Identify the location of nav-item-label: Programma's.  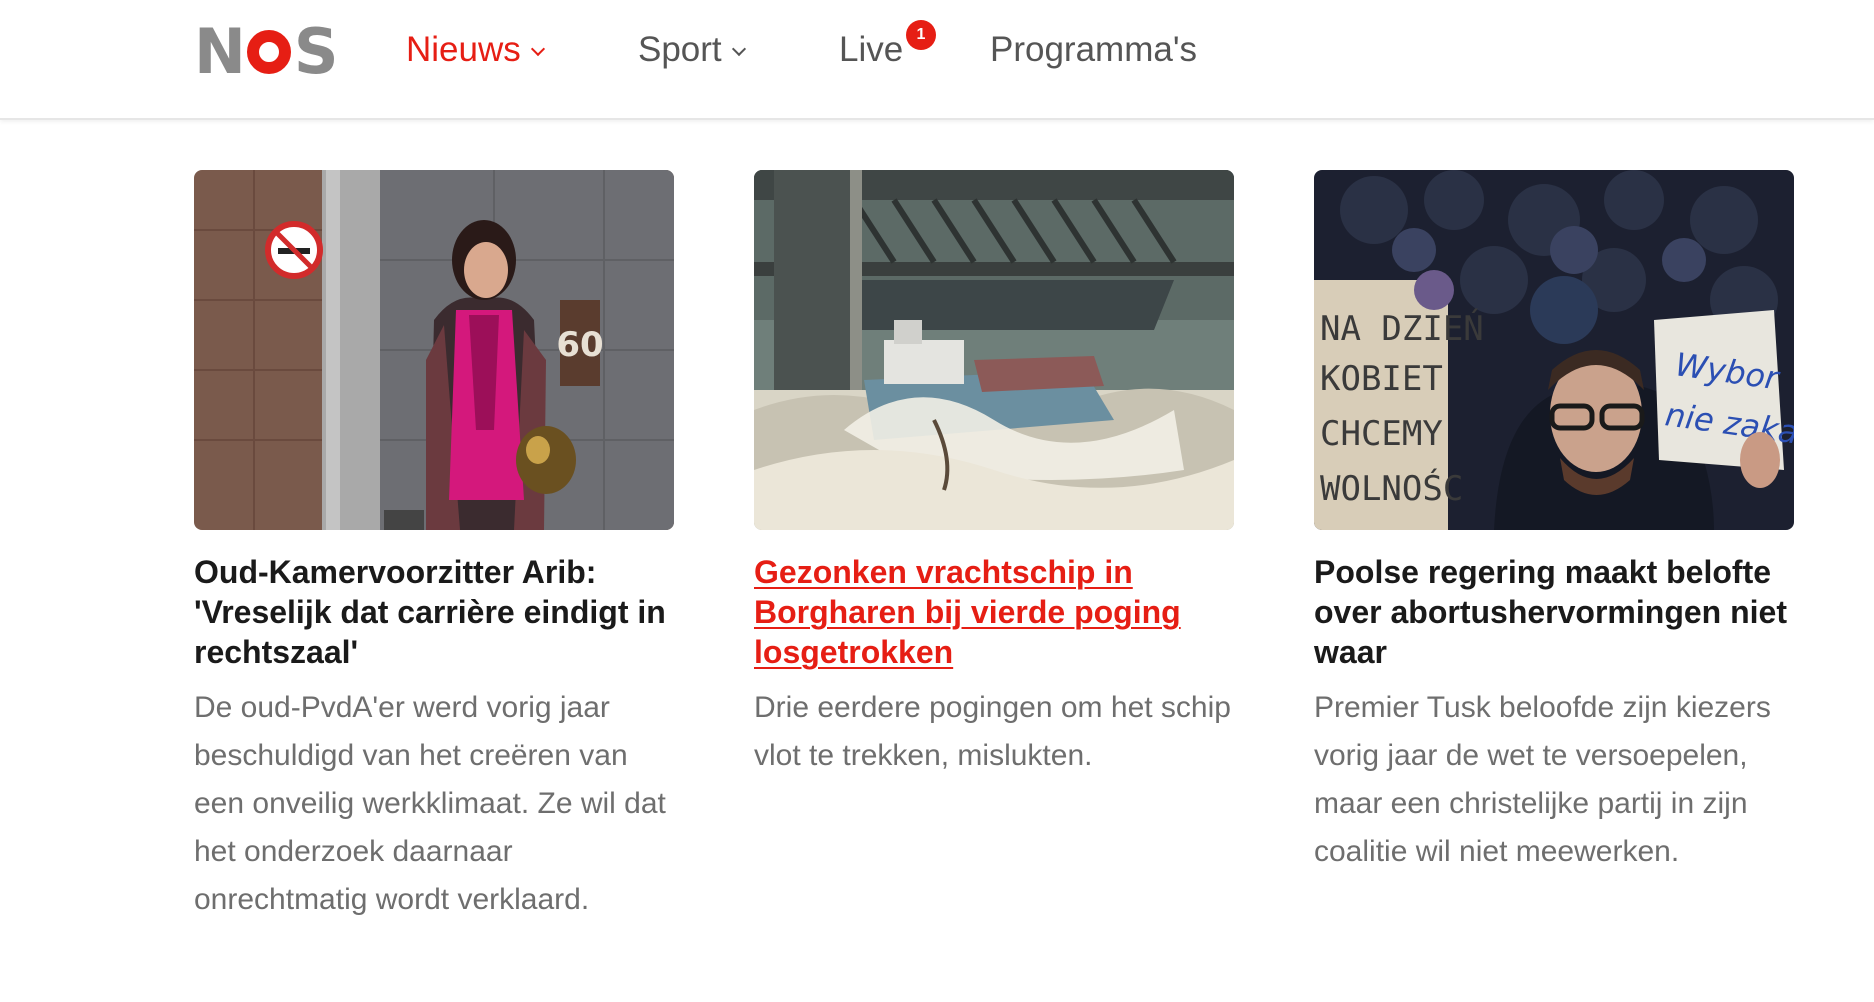
(1094, 49).